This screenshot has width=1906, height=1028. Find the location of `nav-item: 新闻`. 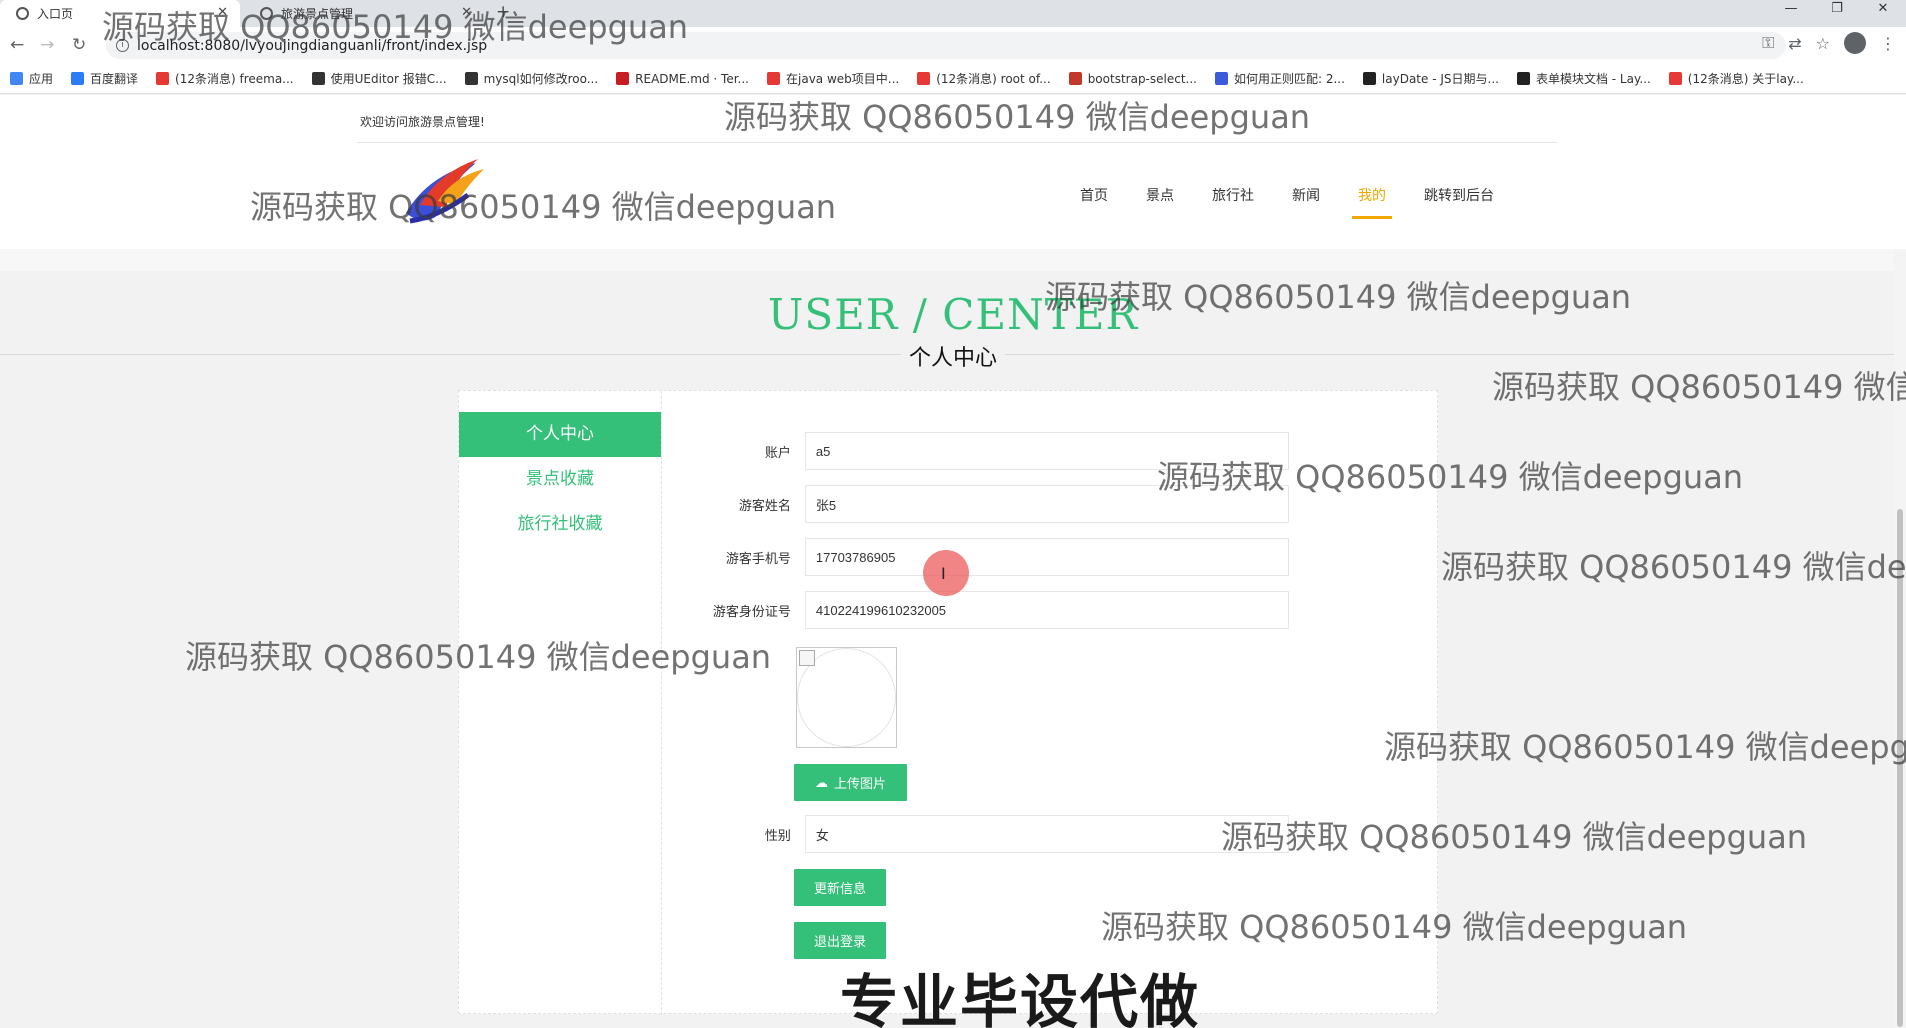

nav-item: 新闻 is located at coordinates (1306, 200).